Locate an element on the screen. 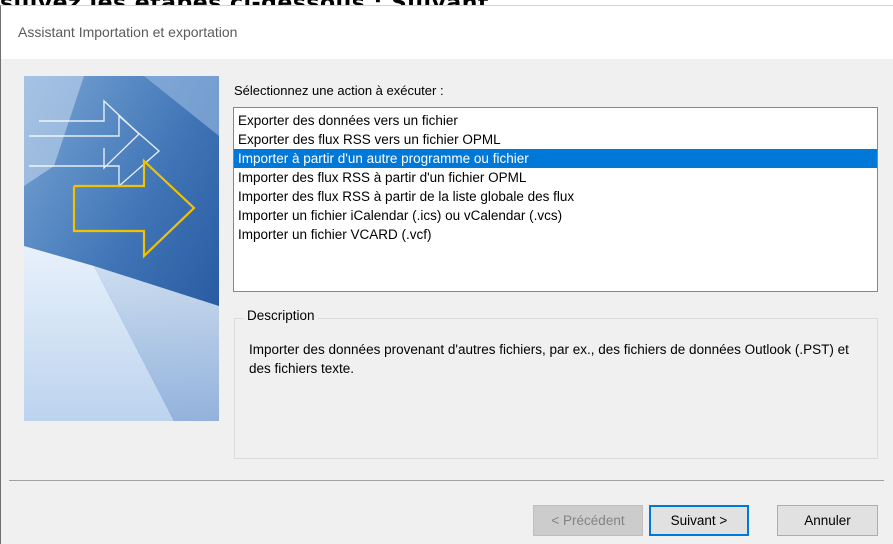  wizard-arrow-illustration-icon is located at coordinates (121, 248).